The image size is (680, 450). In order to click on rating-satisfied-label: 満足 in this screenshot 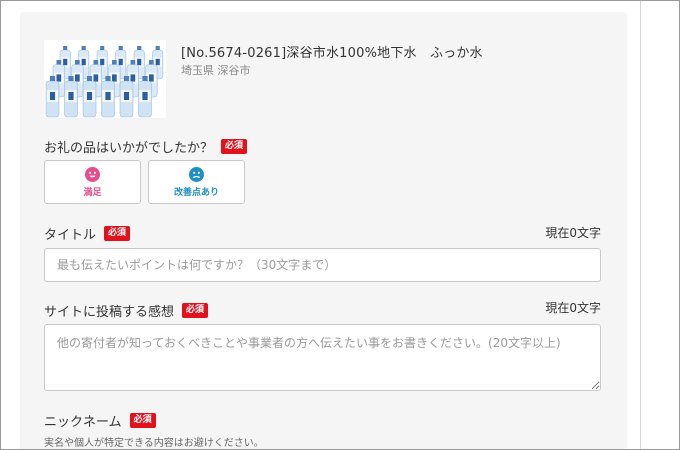, I will do `click(92, 192)`.